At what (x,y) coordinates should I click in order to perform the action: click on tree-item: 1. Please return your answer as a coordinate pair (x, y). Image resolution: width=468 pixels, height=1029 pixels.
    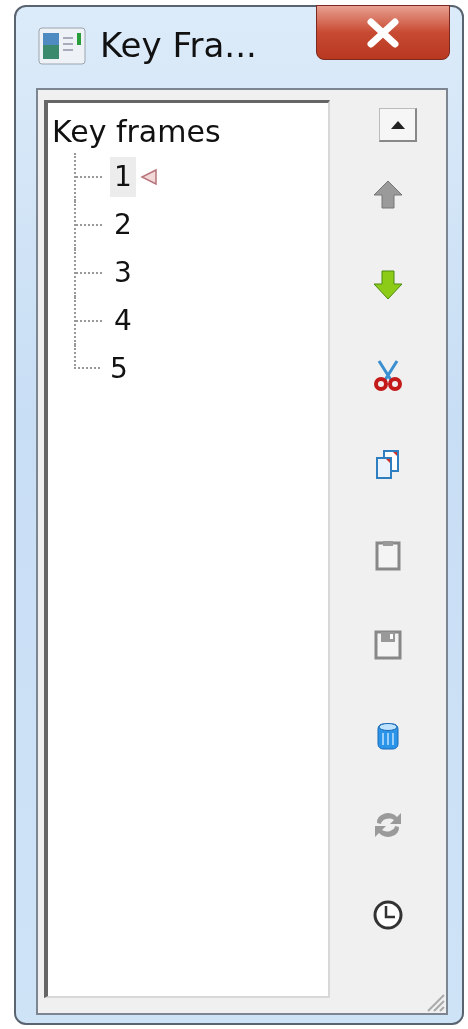
    Looking at the image, I should click on (123, 177).